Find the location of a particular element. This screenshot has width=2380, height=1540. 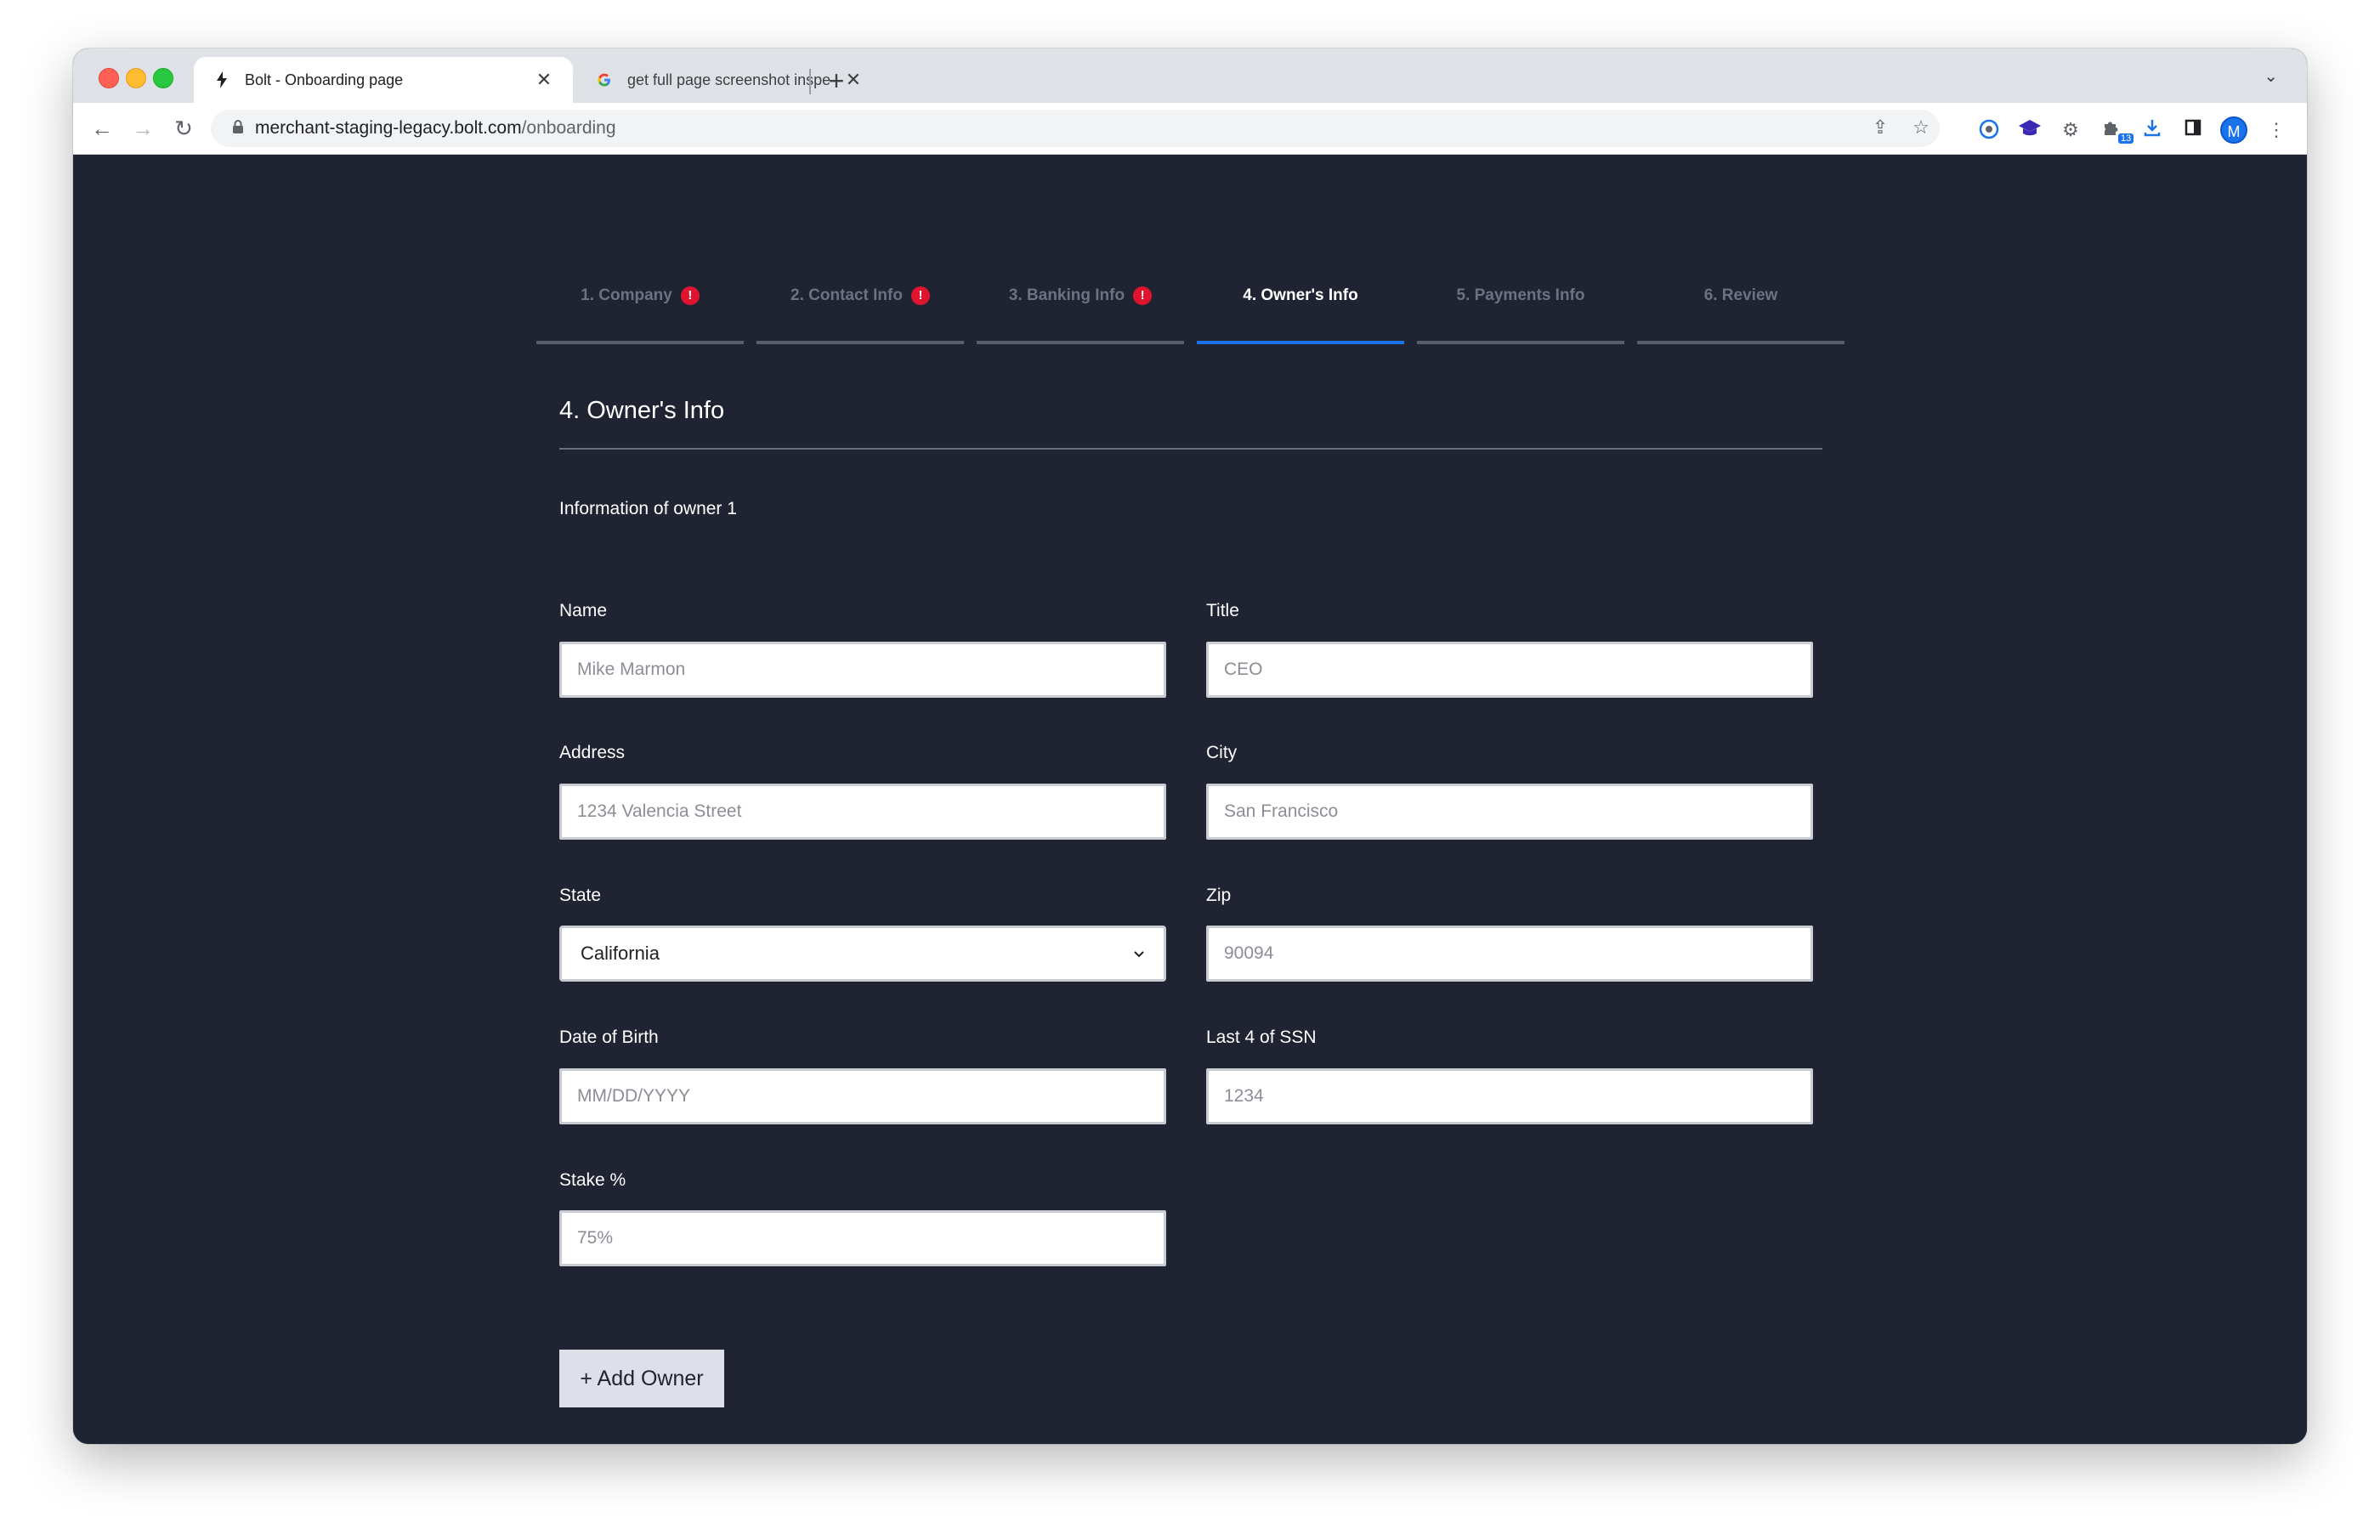

close-tab-icon: ✕ is located at coordinates (544, 80).